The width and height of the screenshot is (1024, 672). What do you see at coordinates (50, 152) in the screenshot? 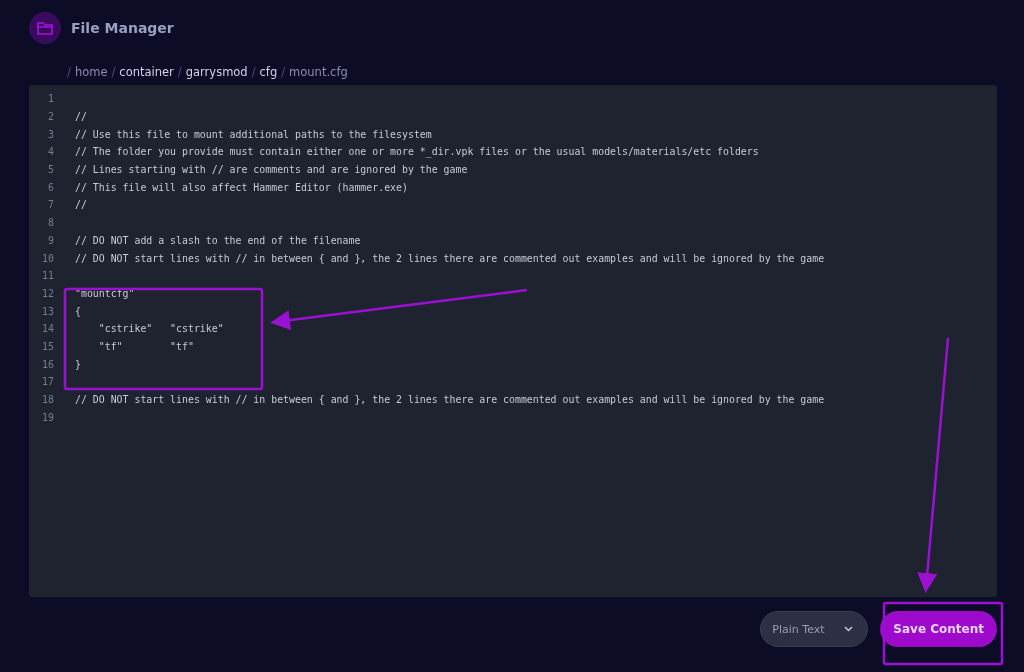
I see `line-number: 4` at bounding box center [50, 152].